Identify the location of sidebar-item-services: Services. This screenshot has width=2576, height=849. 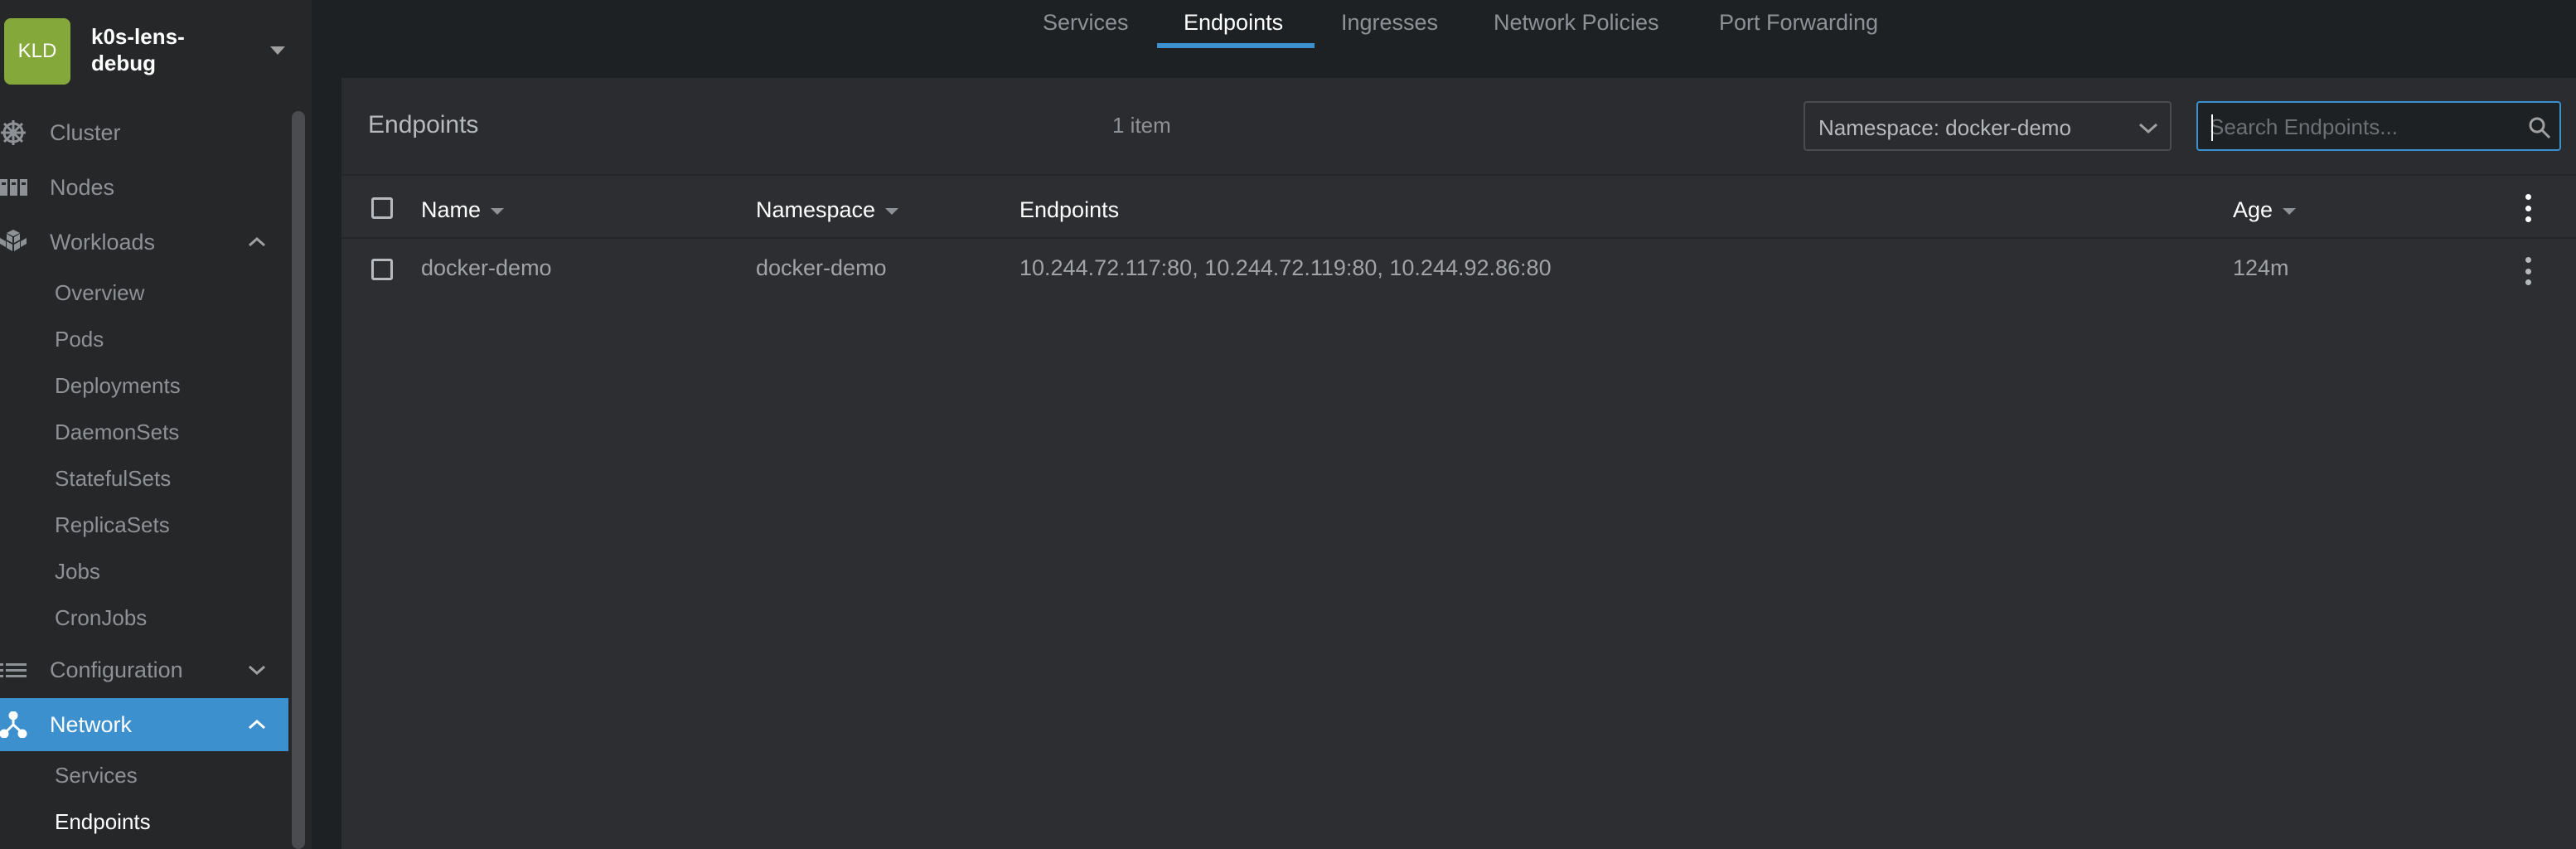
(96, 775).